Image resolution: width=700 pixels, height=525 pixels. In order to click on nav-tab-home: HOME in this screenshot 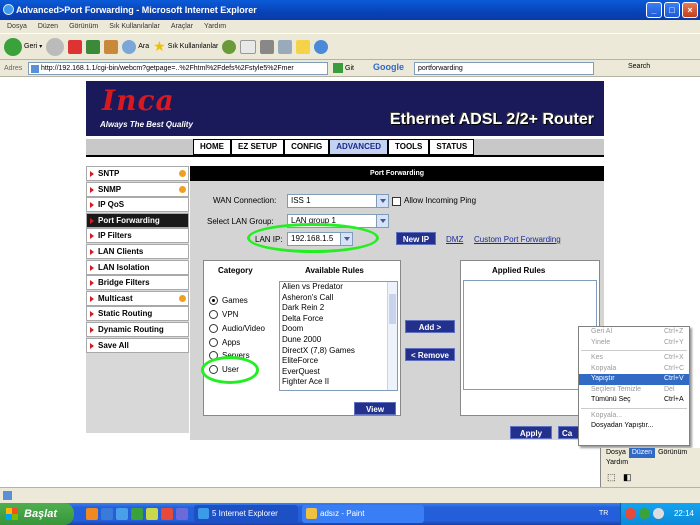, I will do `click(212, 147)`.